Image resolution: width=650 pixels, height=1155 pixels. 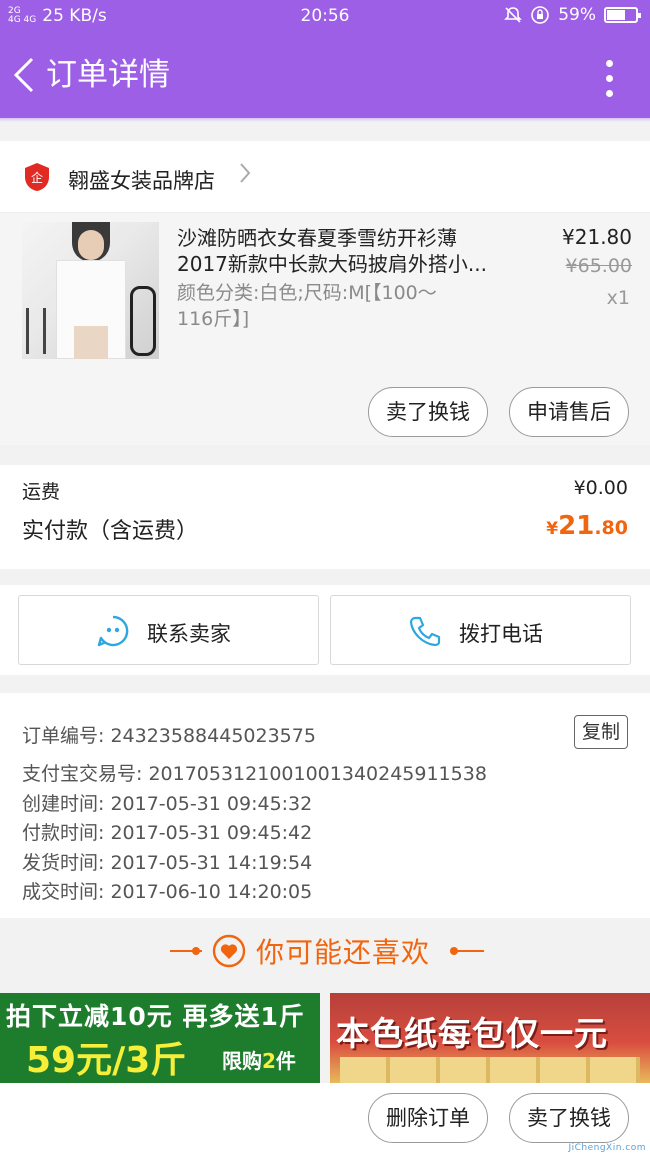 What do you see at coordinates (325, 517) in the screenshot?
I see `fee-summary: 运费 ¥0.00 实付款（含运费） ¥21.80` at bounding box center [325, 517].